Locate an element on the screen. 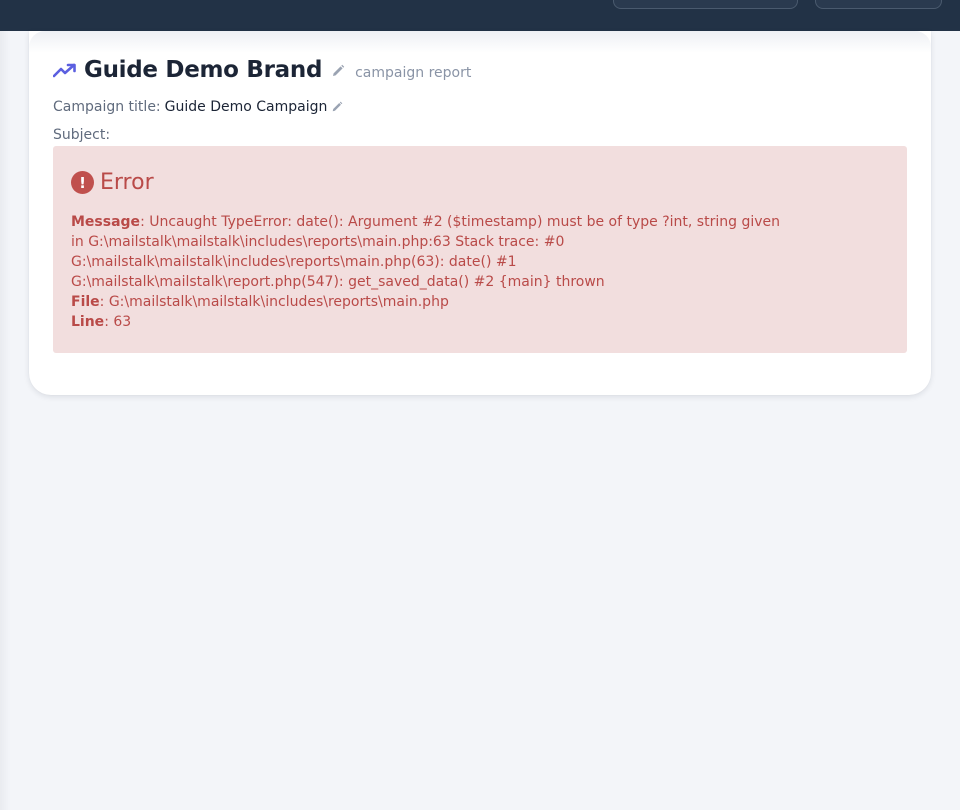  error-heading: ! Error is located at coordinates (112, 182).